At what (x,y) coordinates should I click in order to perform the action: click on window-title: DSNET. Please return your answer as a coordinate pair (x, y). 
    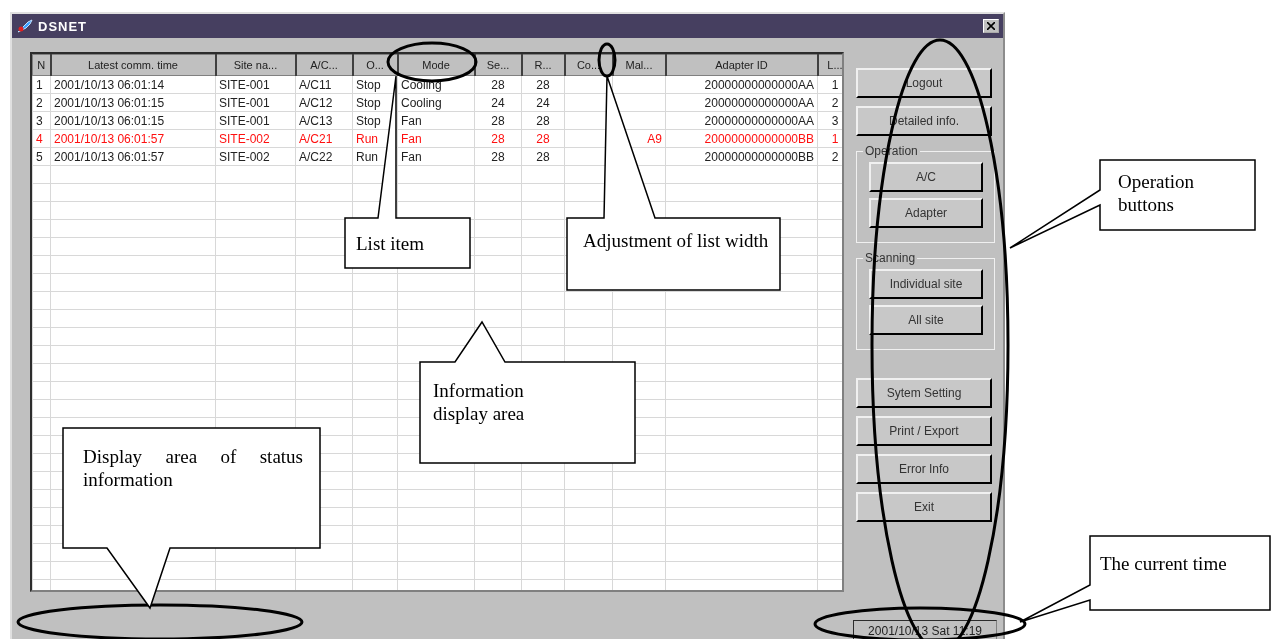
    Looking at the image, I should click on (63, 26).